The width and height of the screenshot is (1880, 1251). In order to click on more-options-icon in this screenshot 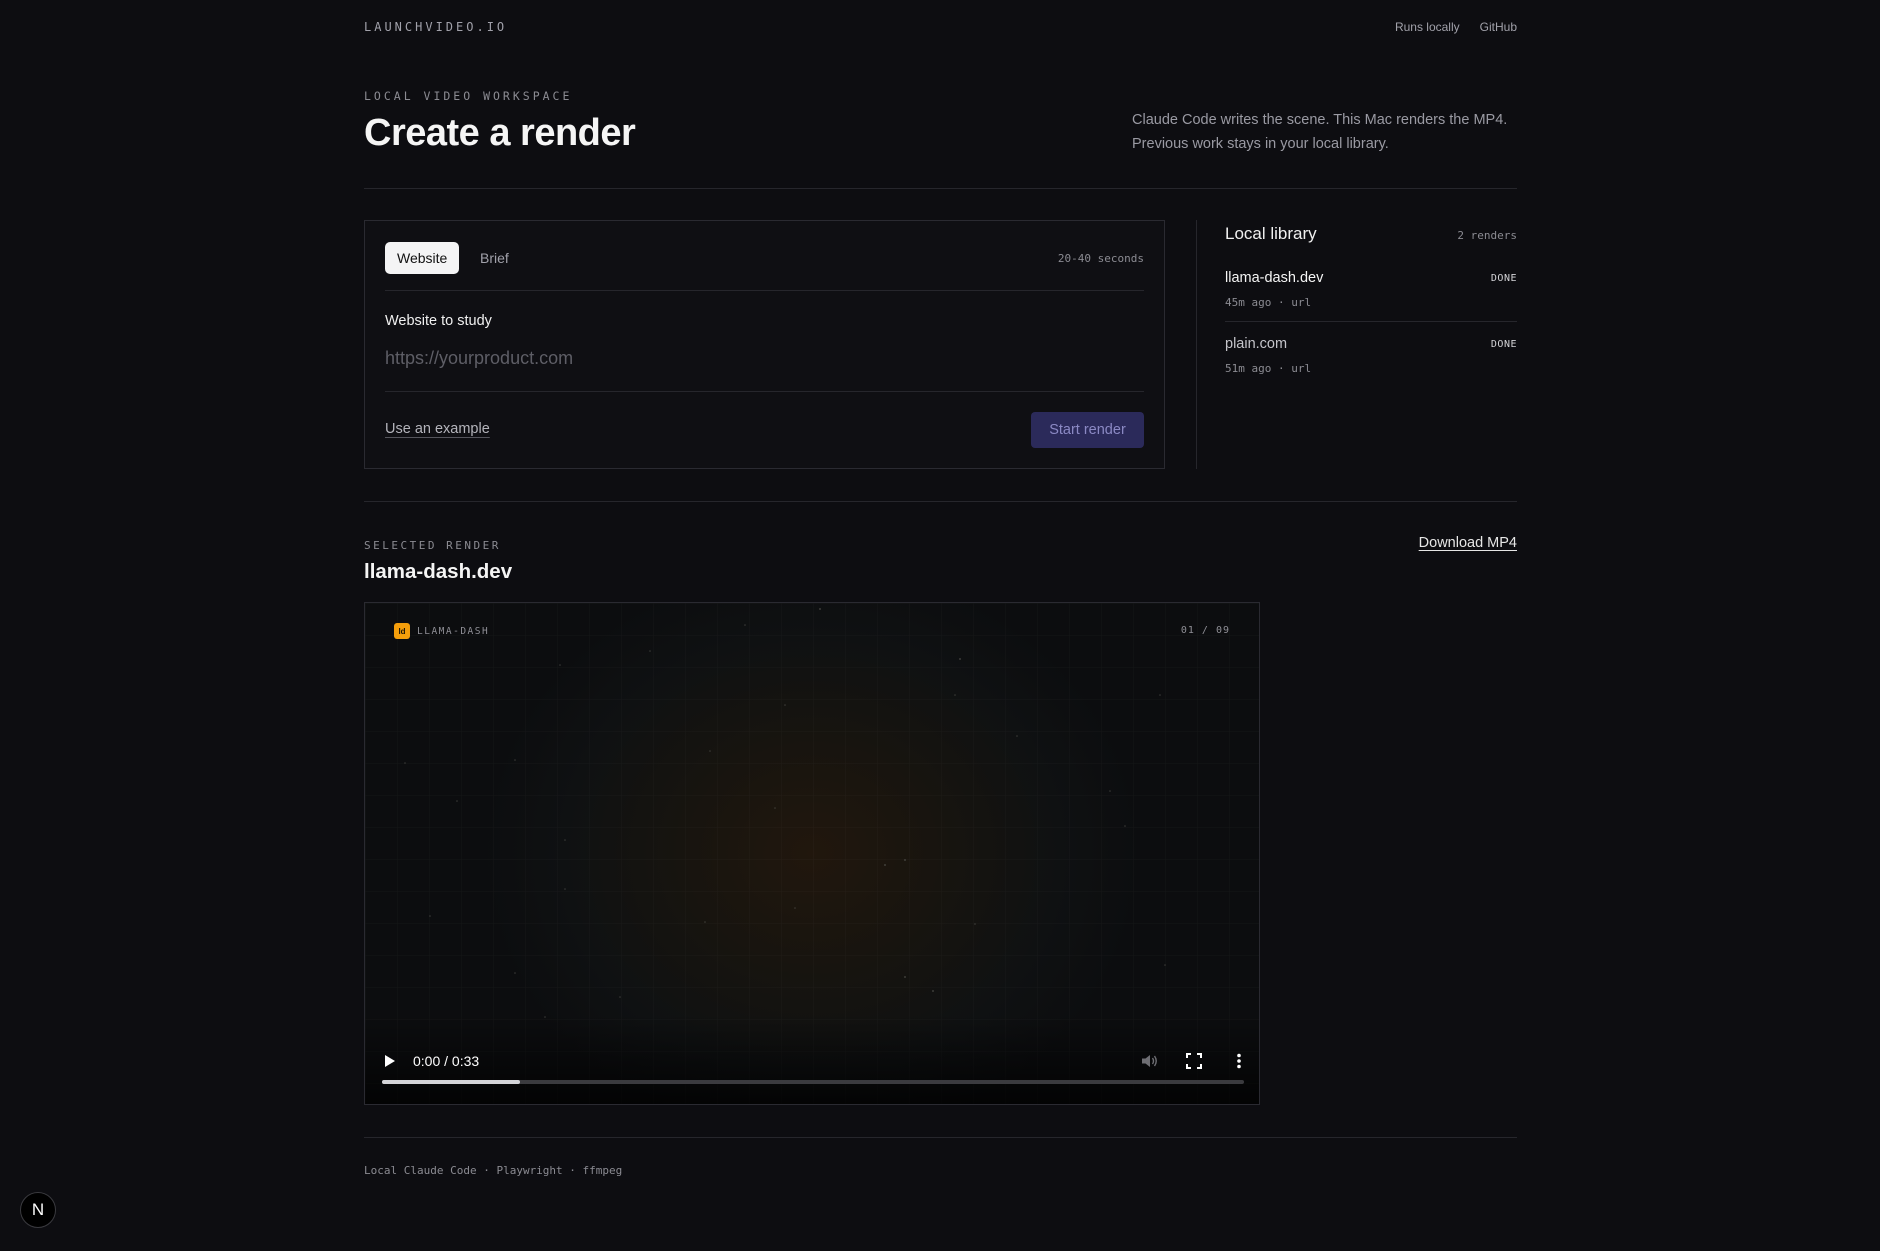, I will do `click(1239, 1061)`.